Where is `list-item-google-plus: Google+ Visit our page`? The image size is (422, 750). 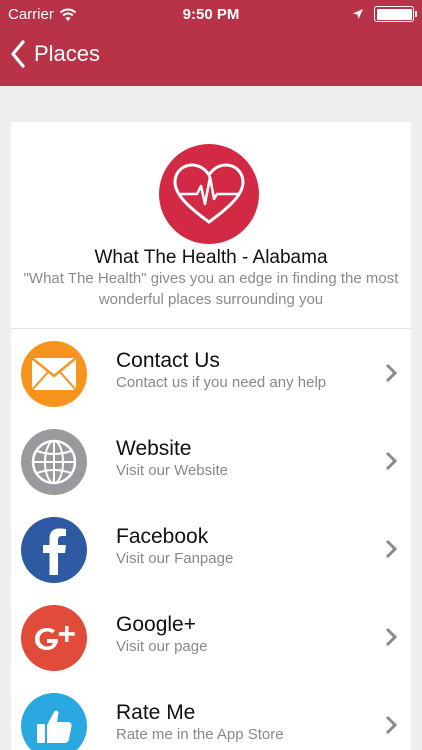 list-item-google-plus: Google+ Visit our page is located at coordinates (211, 637).